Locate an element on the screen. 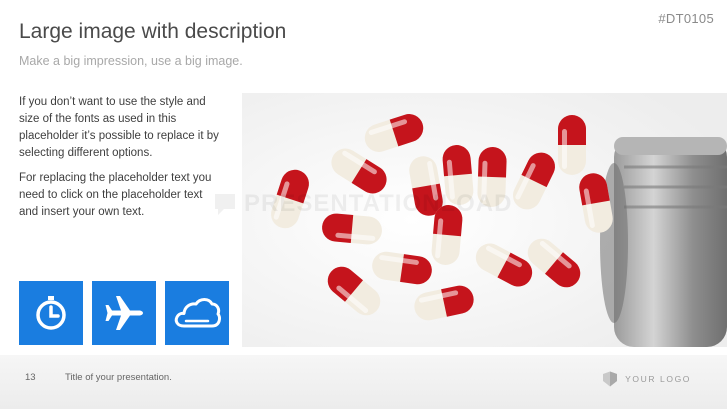 The width and height of the screenshot is (727, 409). watermark: PRESENTATIONLOAD is located at coordinates (362, 204).